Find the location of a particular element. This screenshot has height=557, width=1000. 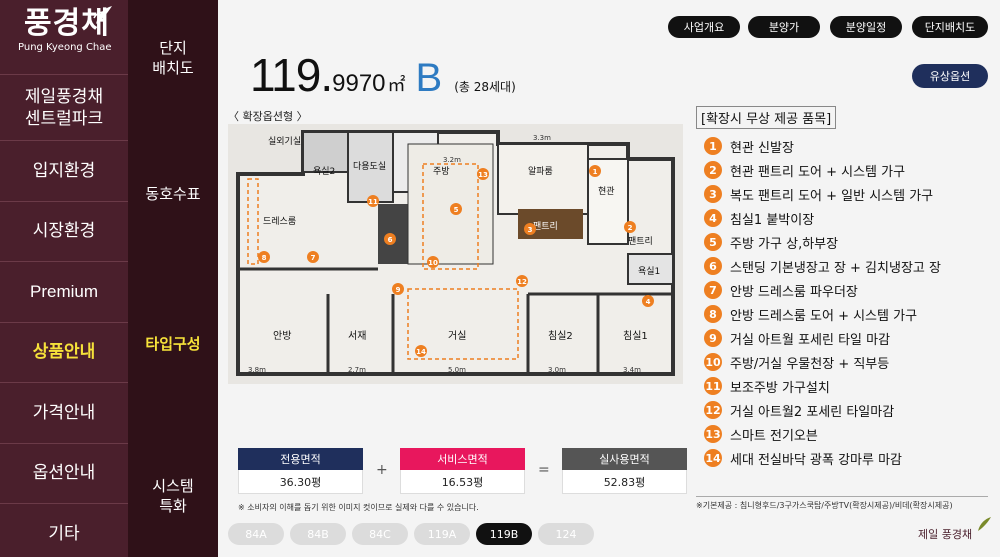

svg-text: 5 is located at coordinates (456, 210).